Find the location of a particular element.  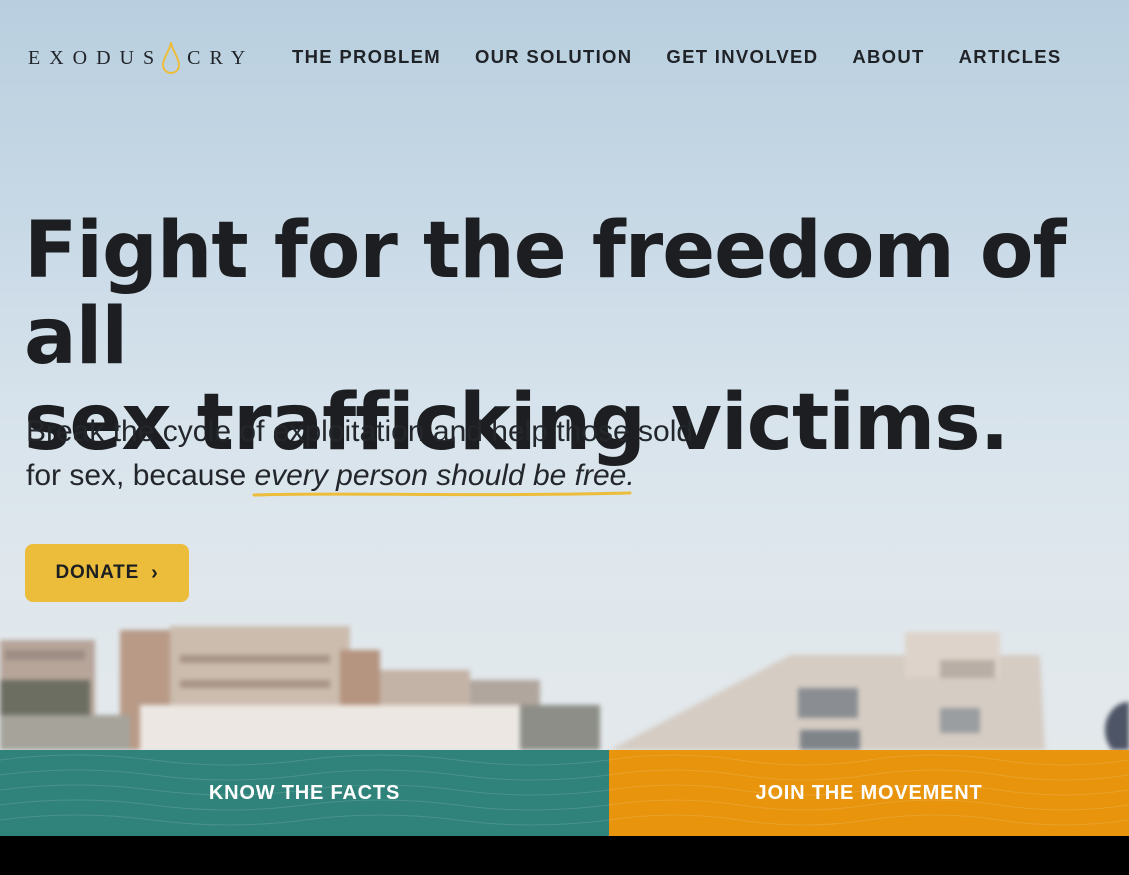

subheading-emphasis: every person should be free. is located at coordinates (443, 478).